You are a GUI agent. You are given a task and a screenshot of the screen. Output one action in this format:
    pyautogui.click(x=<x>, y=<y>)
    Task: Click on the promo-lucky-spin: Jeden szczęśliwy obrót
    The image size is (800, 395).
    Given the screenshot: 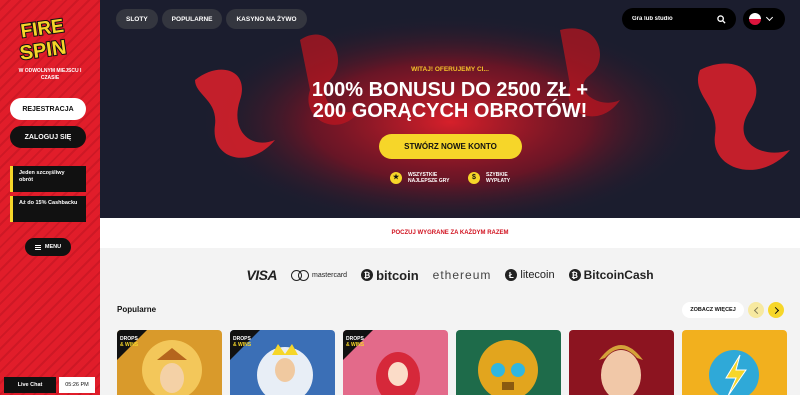 What is the action you would take?
    pyautogui.click(x=48, y=179)
    